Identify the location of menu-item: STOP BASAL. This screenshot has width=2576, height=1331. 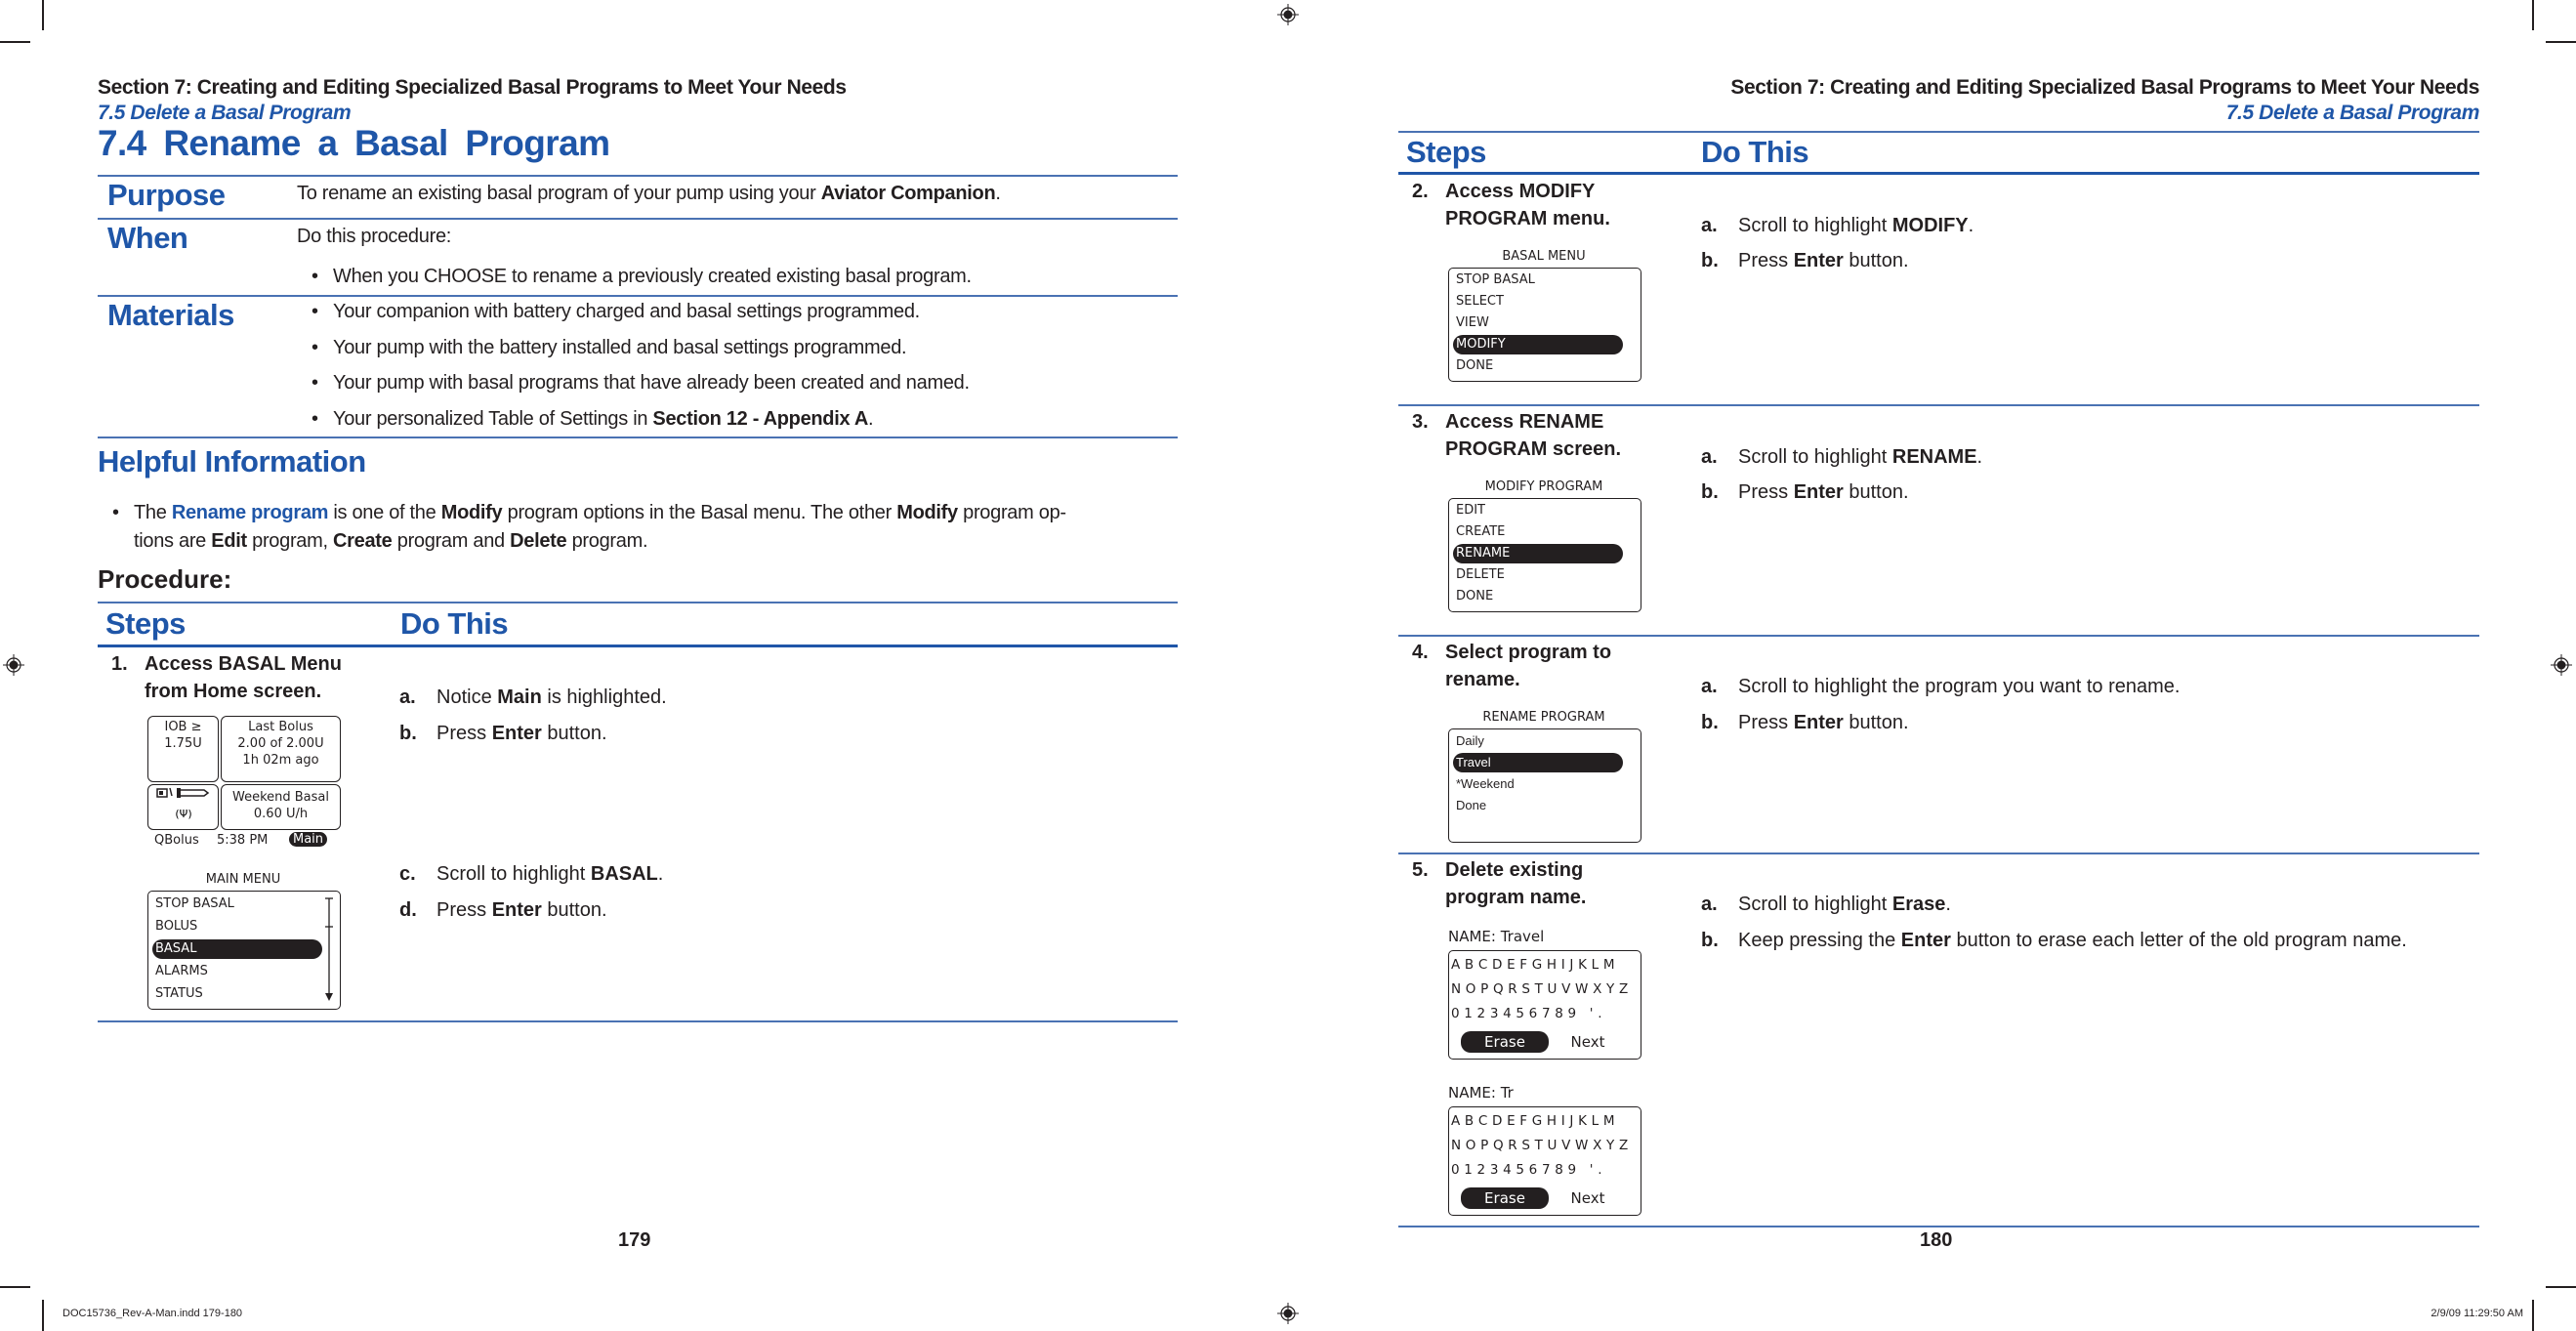
(1495, 279).